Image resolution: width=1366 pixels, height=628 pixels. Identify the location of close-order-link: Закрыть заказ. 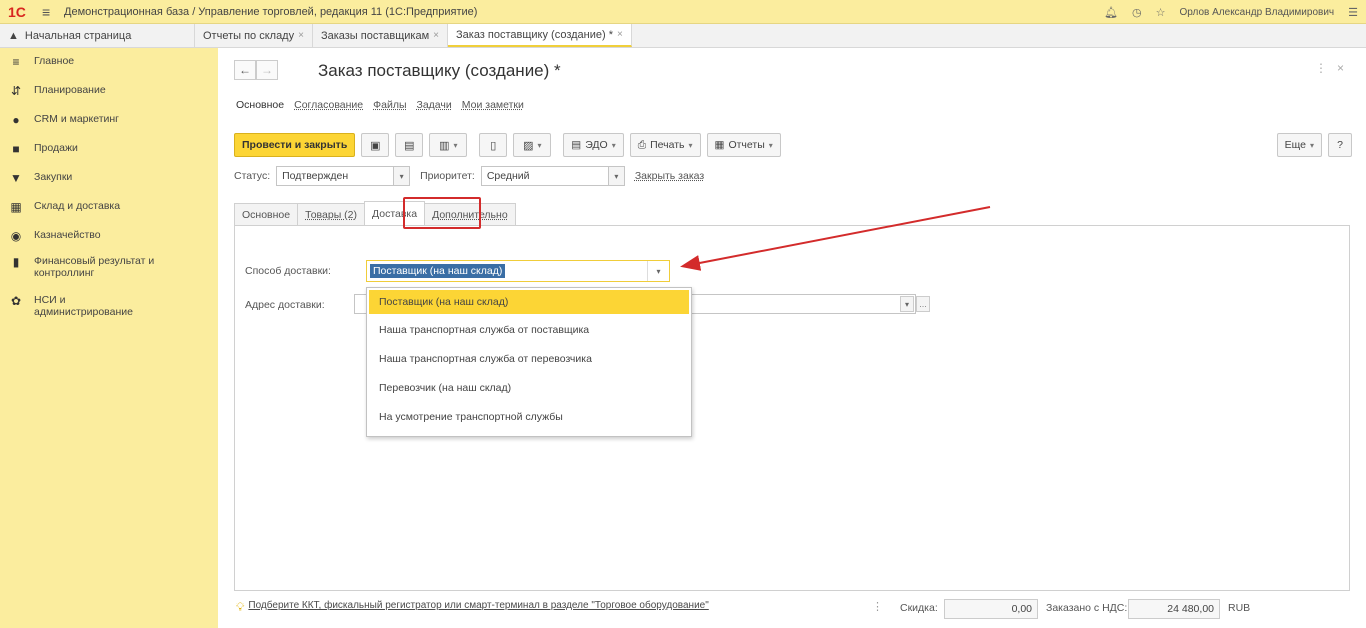
(669, 176).